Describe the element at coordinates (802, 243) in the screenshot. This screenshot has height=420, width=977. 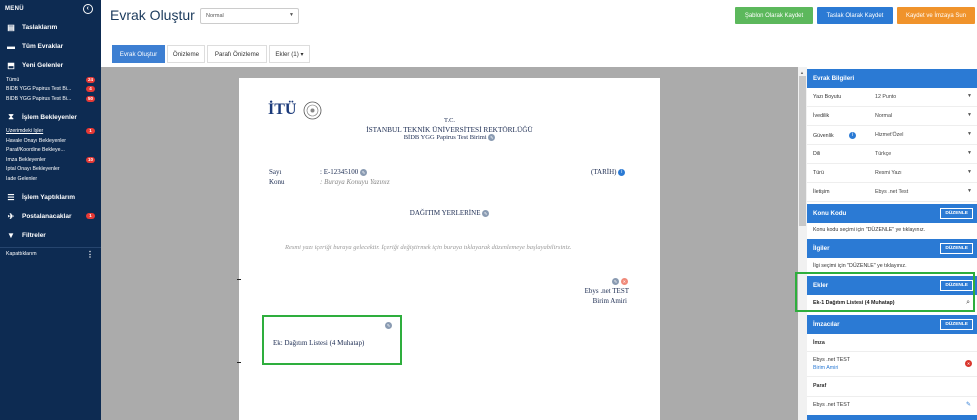
I see `document-scrollbar: ▲` at that location.